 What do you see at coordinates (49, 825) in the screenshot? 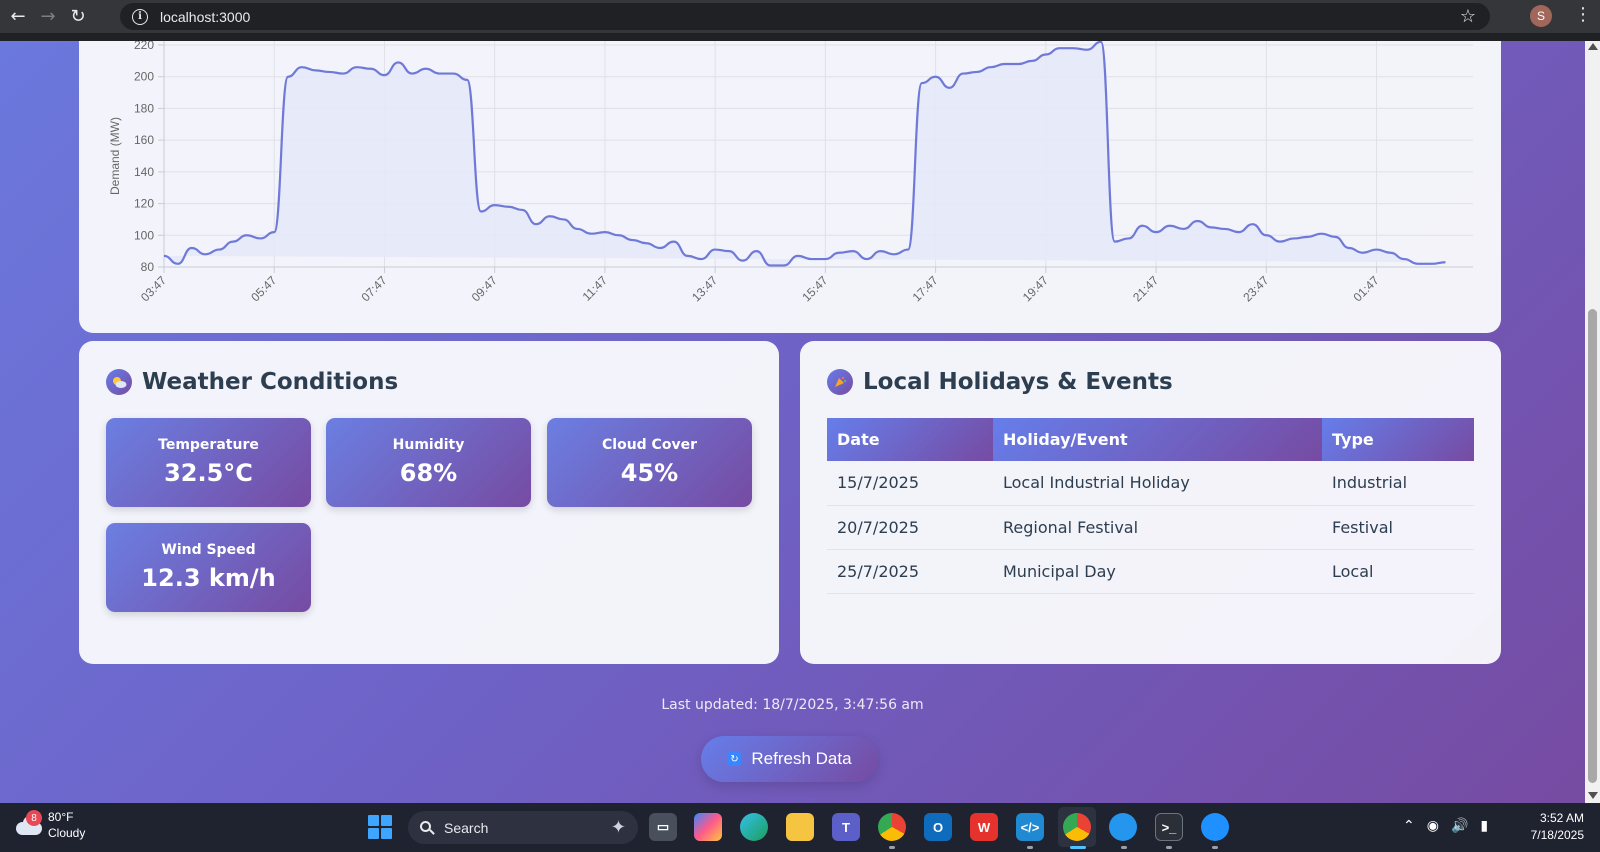
I see `weather-widget: 8 80°F Cloudy` at bounding box center [49, 825].